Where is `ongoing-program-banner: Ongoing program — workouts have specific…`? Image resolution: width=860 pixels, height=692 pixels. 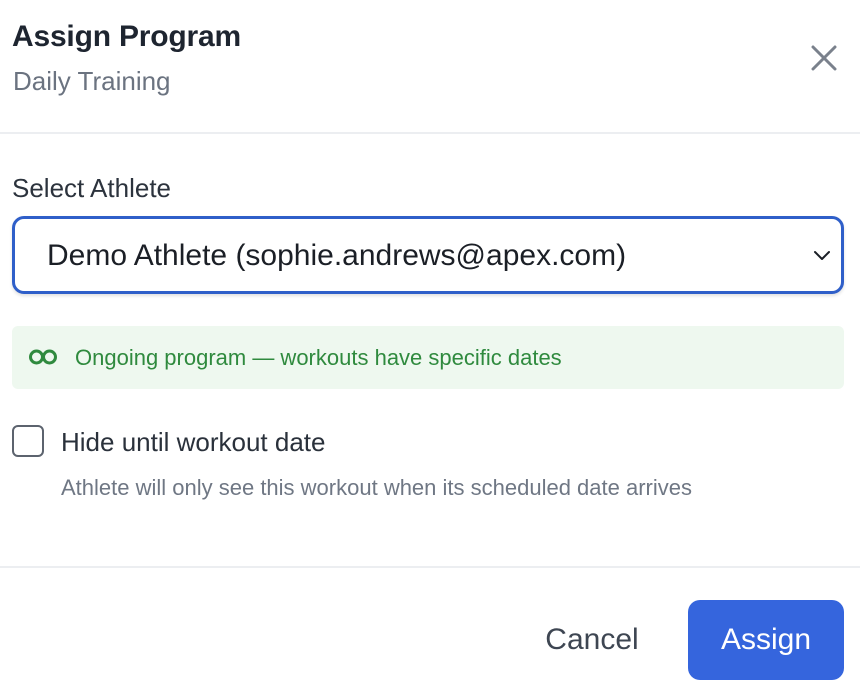 ongoing-program-banner: Ongoing program — workouts have specific… is located at coordinates (428, 357).